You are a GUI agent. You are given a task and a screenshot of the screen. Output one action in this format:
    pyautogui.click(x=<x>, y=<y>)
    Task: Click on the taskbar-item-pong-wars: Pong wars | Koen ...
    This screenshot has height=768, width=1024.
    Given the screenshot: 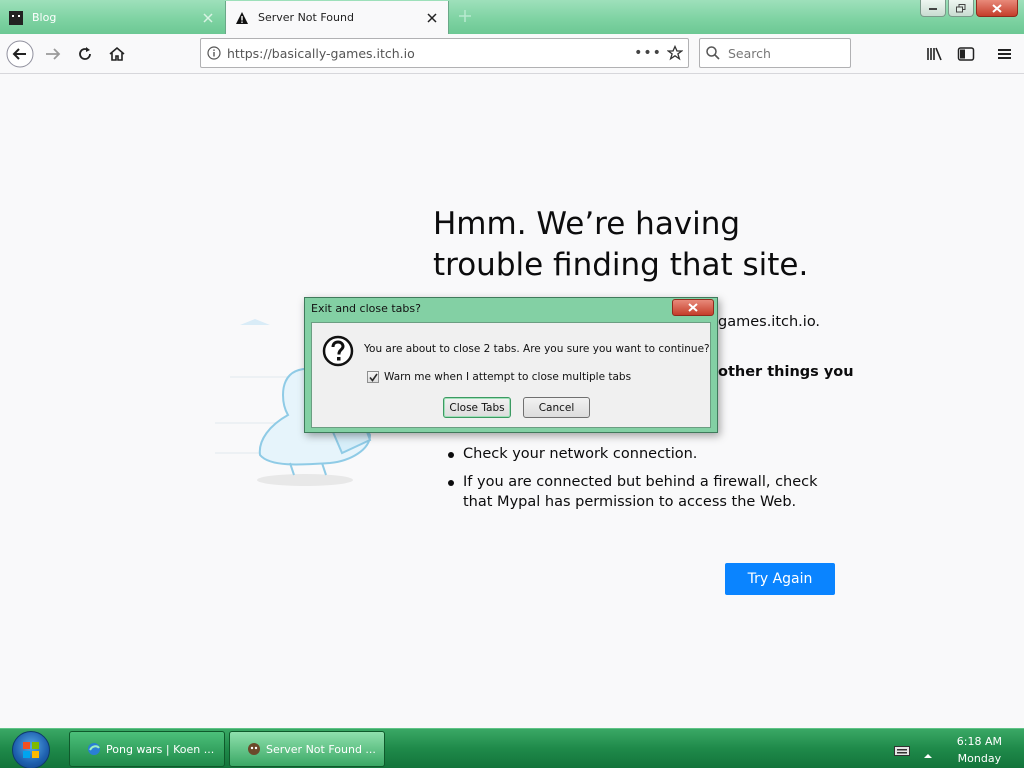 What is the action you would take?
    pyautogui.click(x=147, y=749)
    